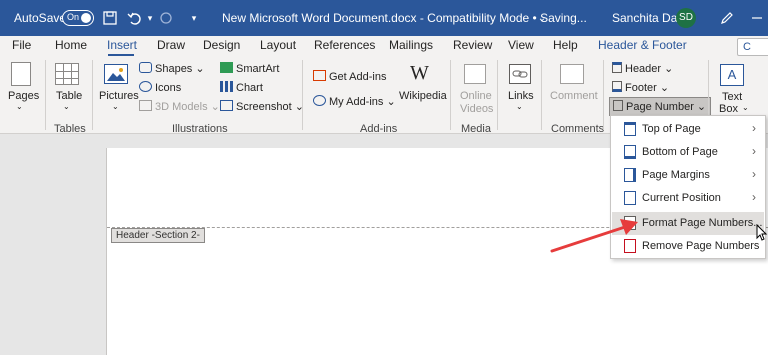 This screenshot has height=355, width=768. Describe the element at coordinates (686, 18) in the screenshot. I see `avatar: SD` at that location.